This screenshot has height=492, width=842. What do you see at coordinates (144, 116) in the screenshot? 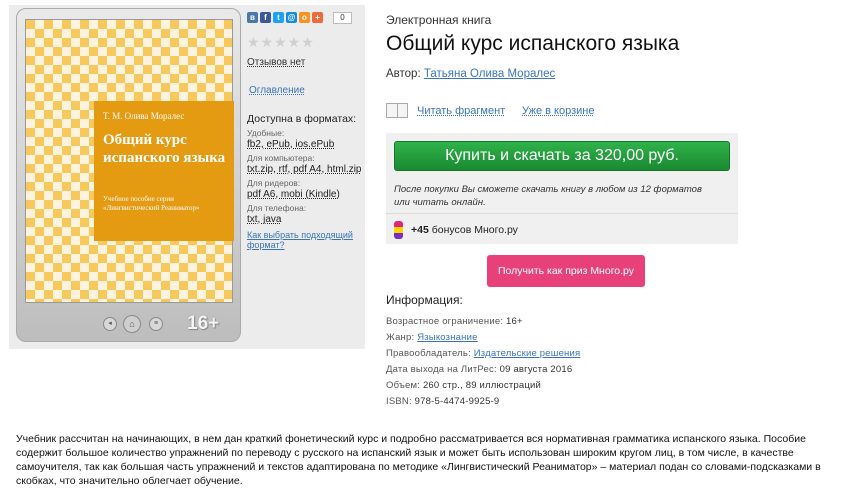
I see `cover-author: Т. М. Олива Моралес` at bounding box center [144, 116].